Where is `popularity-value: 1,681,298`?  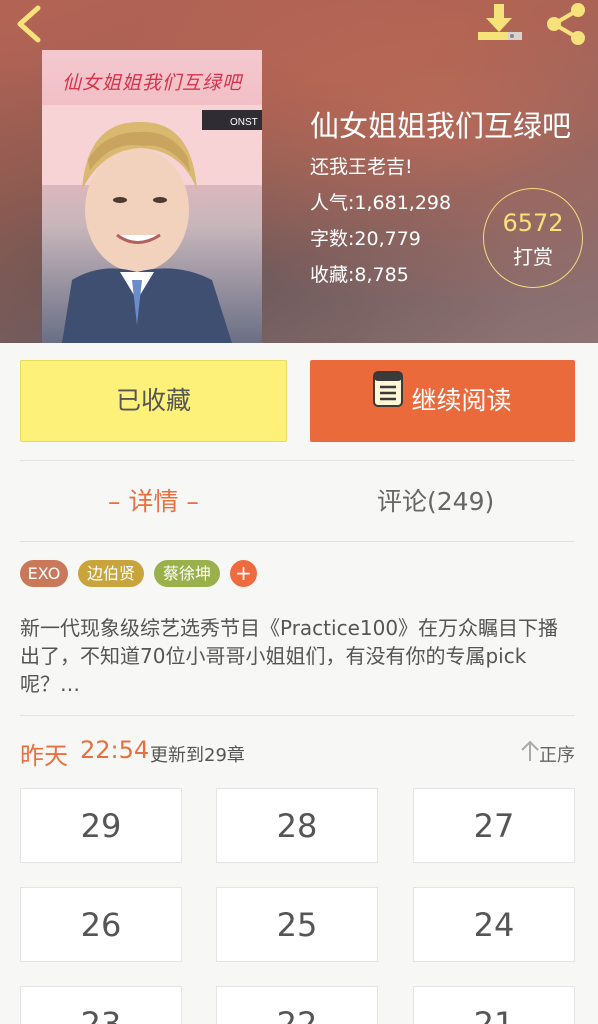 popularity-value: 1,681,298 is located at coordinates (403, 203).